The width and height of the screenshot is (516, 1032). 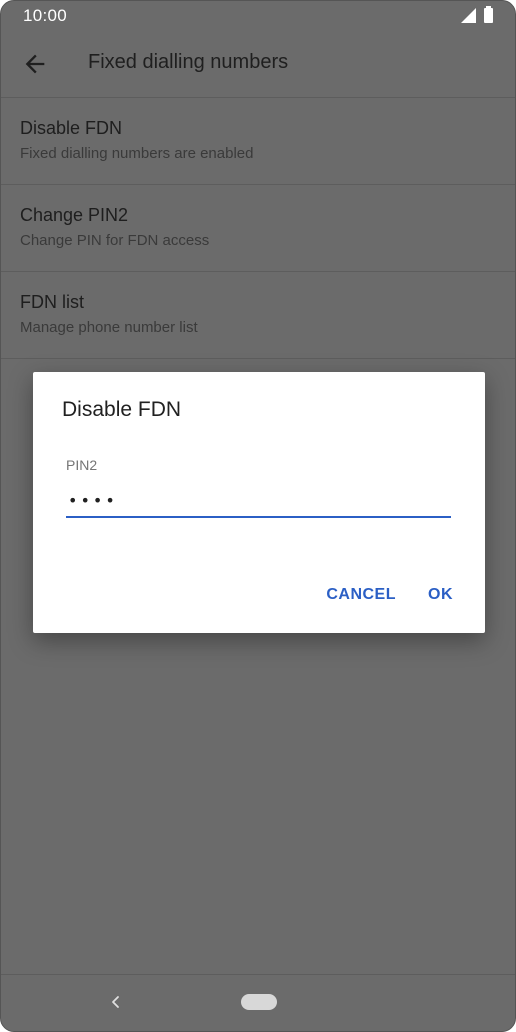 I want to click on pin2-label: PIN2, so click(x=82, y=465).